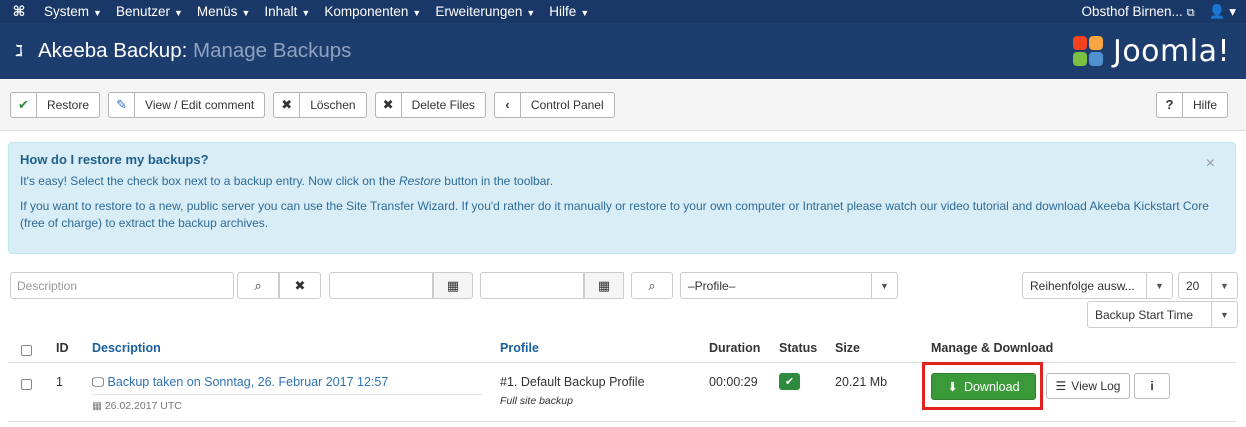 The image size is (1246, 427). Describe the element at coordinates (288, 11) in the screenshot. I see `menu-content: Inhalt ▼` at that location.